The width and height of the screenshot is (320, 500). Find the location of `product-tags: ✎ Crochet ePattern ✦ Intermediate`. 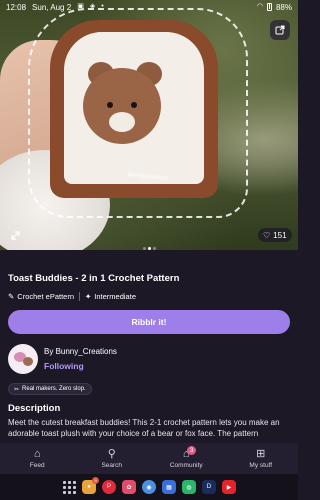

product-tags: ✎ Crochet ePattern ✦ Intermediate is located at coordinates (72, 296).